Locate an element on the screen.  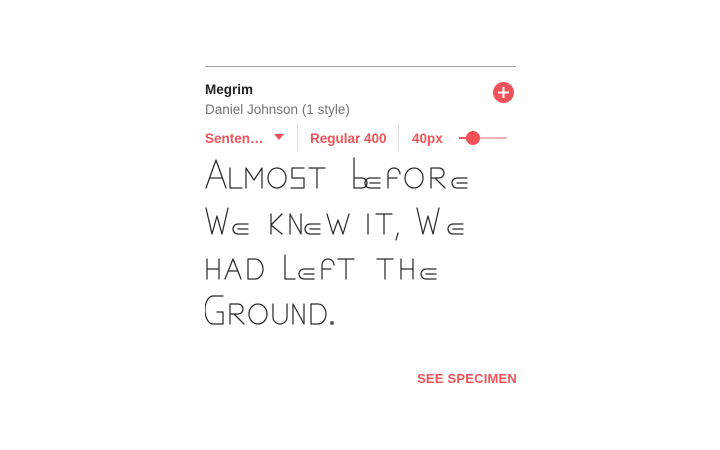
font-size-slider is located at coordinates (483, 138).